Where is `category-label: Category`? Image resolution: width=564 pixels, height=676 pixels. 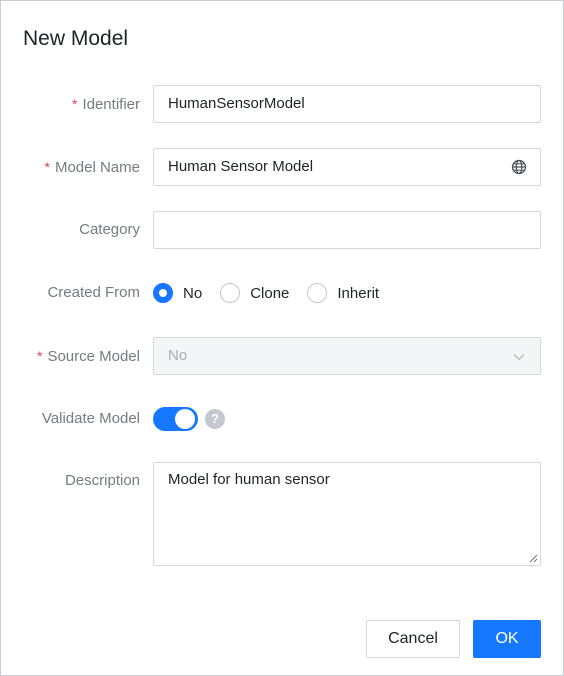 category-label: Category is located at coordinates (109, 229).